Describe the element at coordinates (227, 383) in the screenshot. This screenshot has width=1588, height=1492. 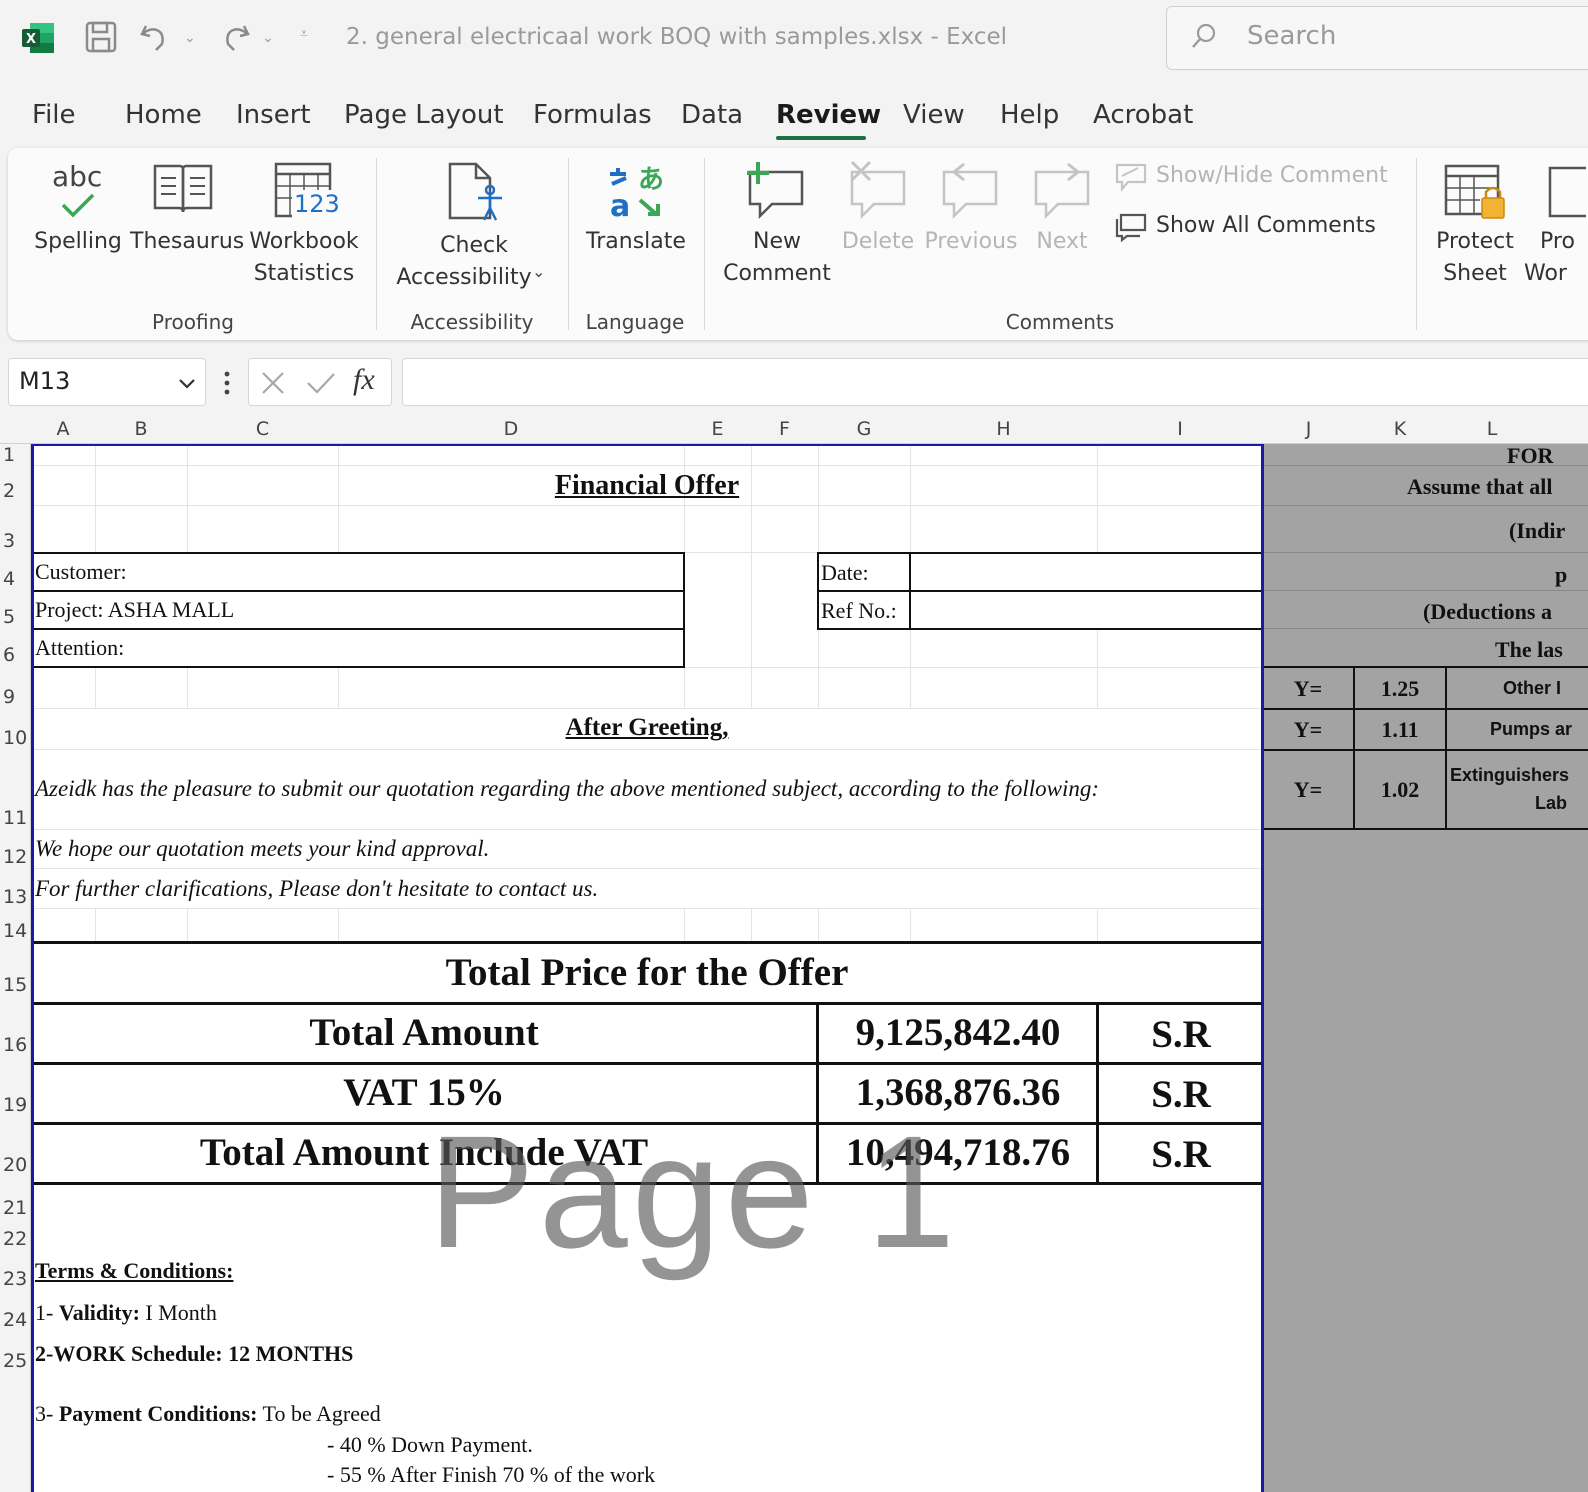
I see `more-options-icon` at that location.